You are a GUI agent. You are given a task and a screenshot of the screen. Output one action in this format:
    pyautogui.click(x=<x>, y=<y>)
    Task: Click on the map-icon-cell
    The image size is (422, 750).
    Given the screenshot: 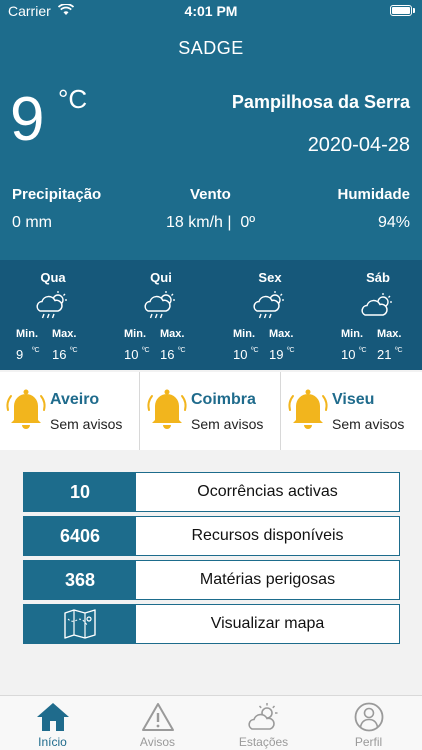 What is the action you would take?
    pyautogui.click(x=80, y=624)
    